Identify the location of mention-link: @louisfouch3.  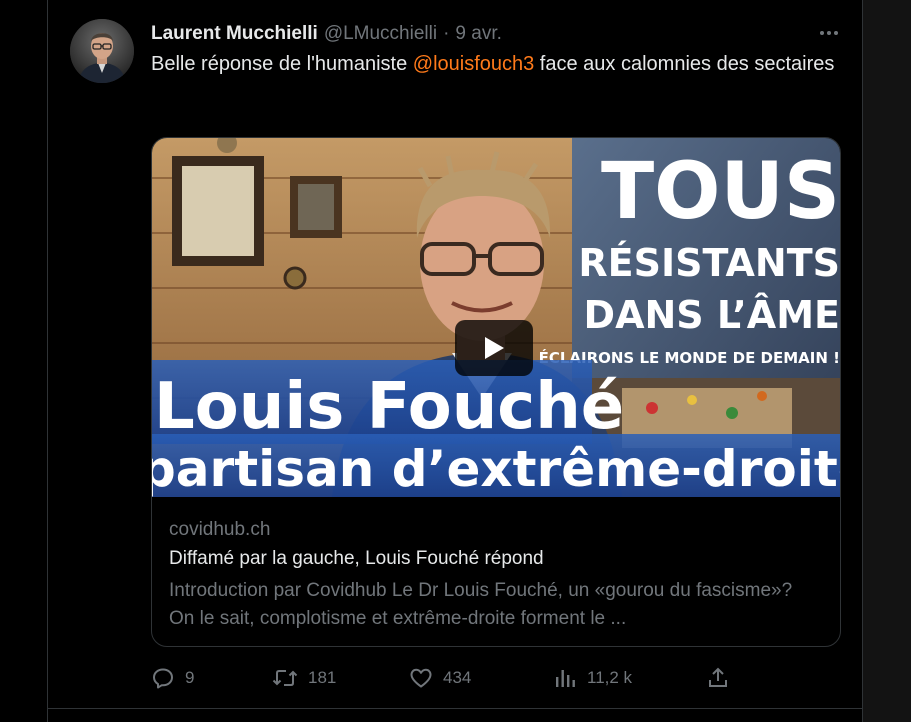
(473, 64).